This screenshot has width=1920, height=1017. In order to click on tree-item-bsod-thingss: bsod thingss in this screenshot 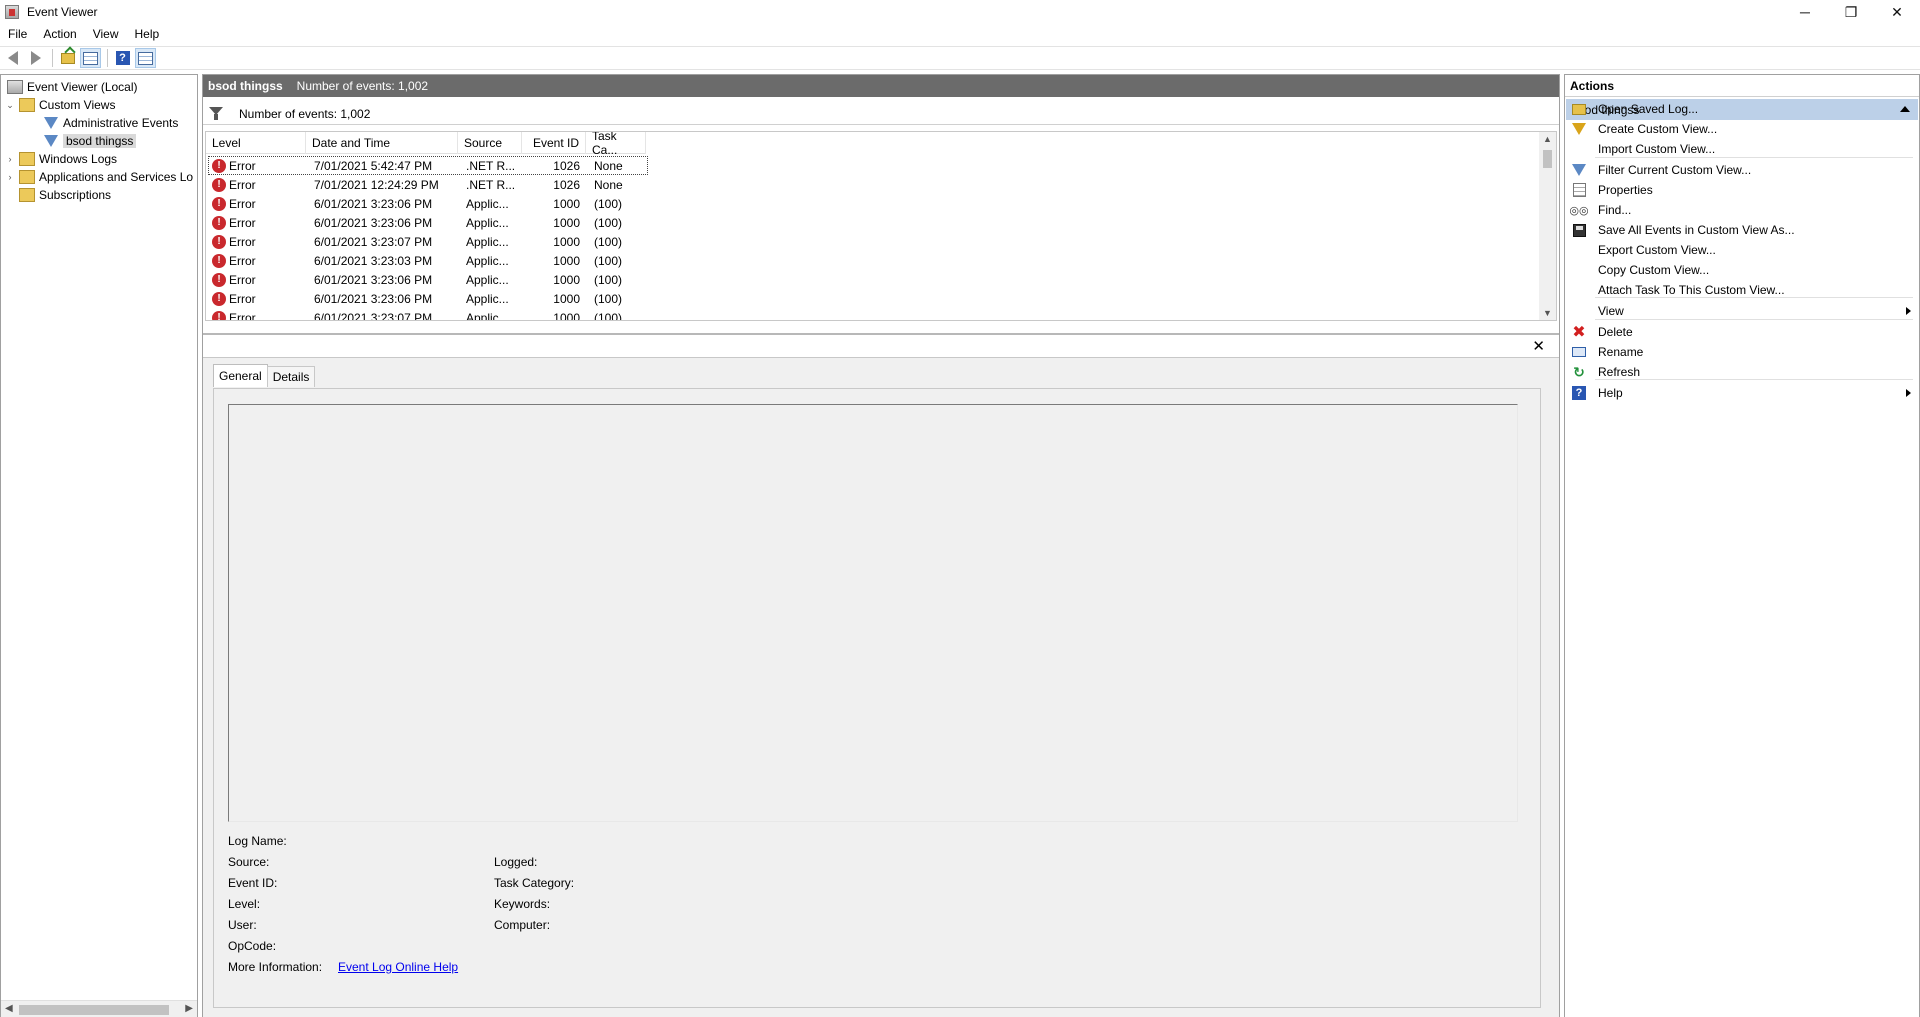, I will do `click(90, 141)`.